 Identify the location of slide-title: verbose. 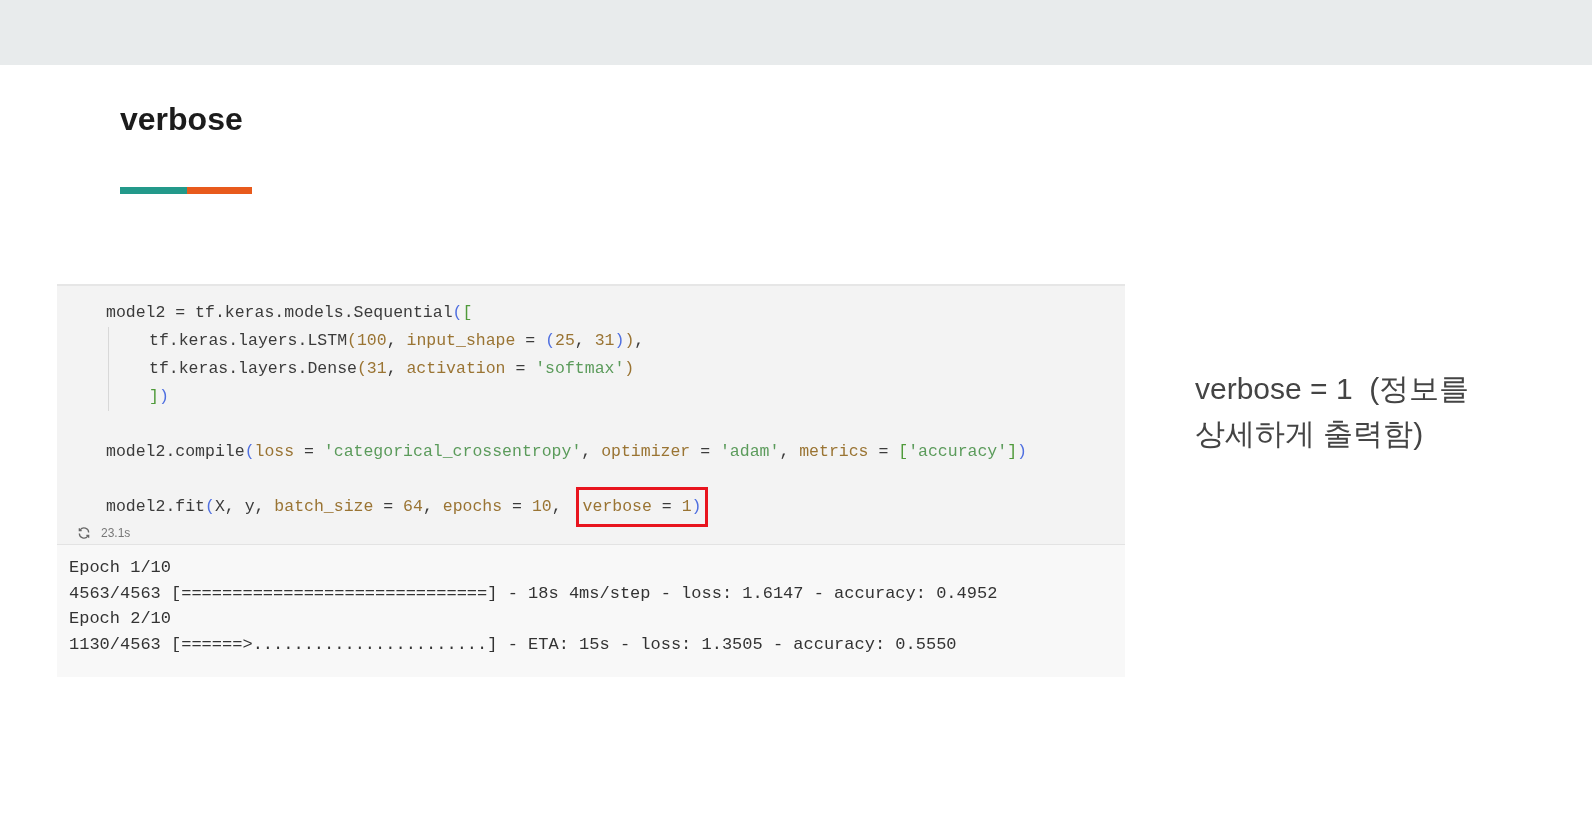
(182, 119).